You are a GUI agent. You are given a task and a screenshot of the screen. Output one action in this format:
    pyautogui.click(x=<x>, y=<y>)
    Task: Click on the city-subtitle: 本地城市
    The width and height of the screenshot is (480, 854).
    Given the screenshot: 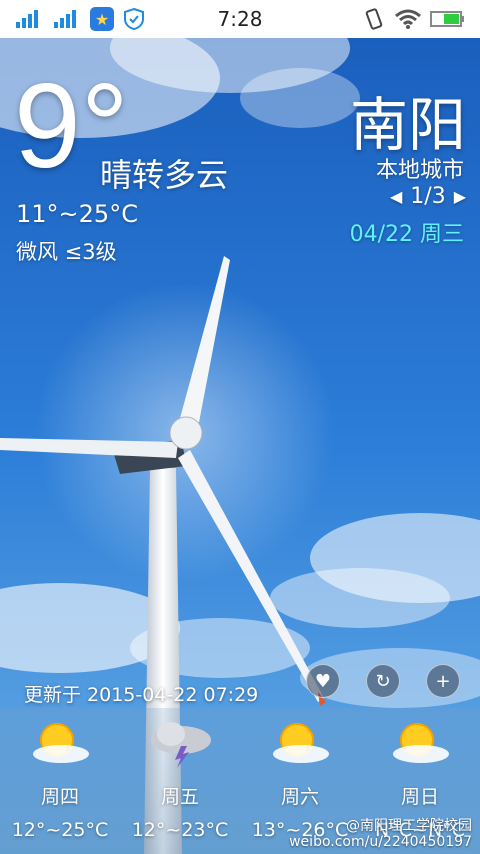 What is the action you would take?
    pyautogui.click(x=419, y=170)
    